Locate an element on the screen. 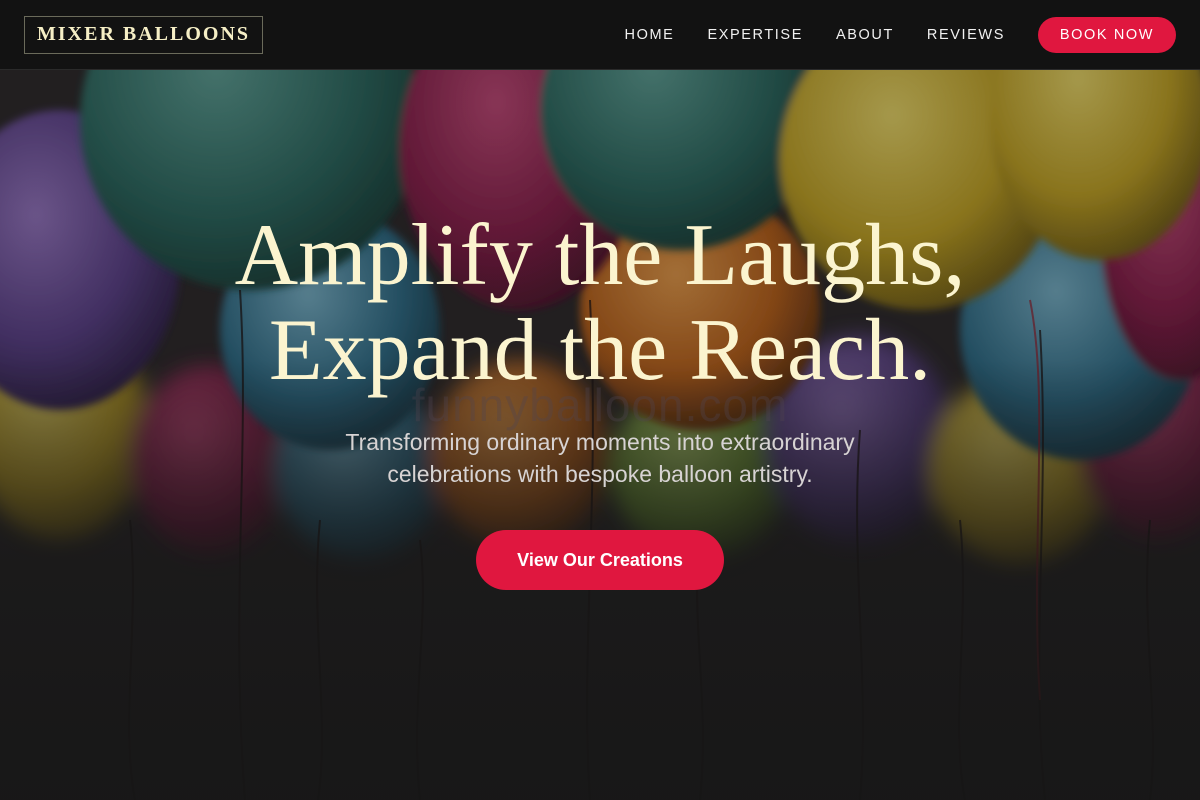 Image resolution: width=1200 pixels, height=800 pixels. nav-link-home: HOME is located at coordinates (650, 35).